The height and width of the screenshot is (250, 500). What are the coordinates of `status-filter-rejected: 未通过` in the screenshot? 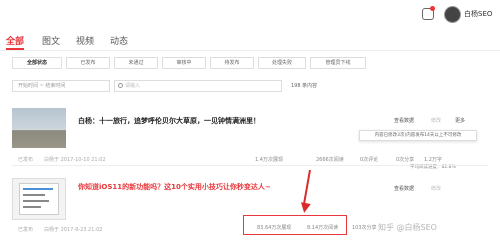 It's located at (136, 63).